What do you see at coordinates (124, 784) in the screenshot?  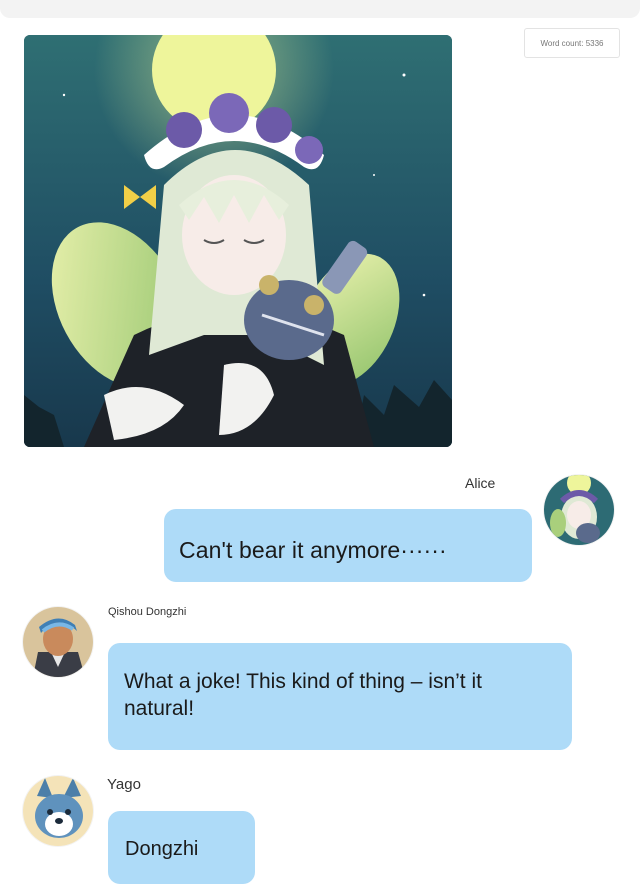 I see `sender-name-yago: Yago` at bounding box center [124, 784].